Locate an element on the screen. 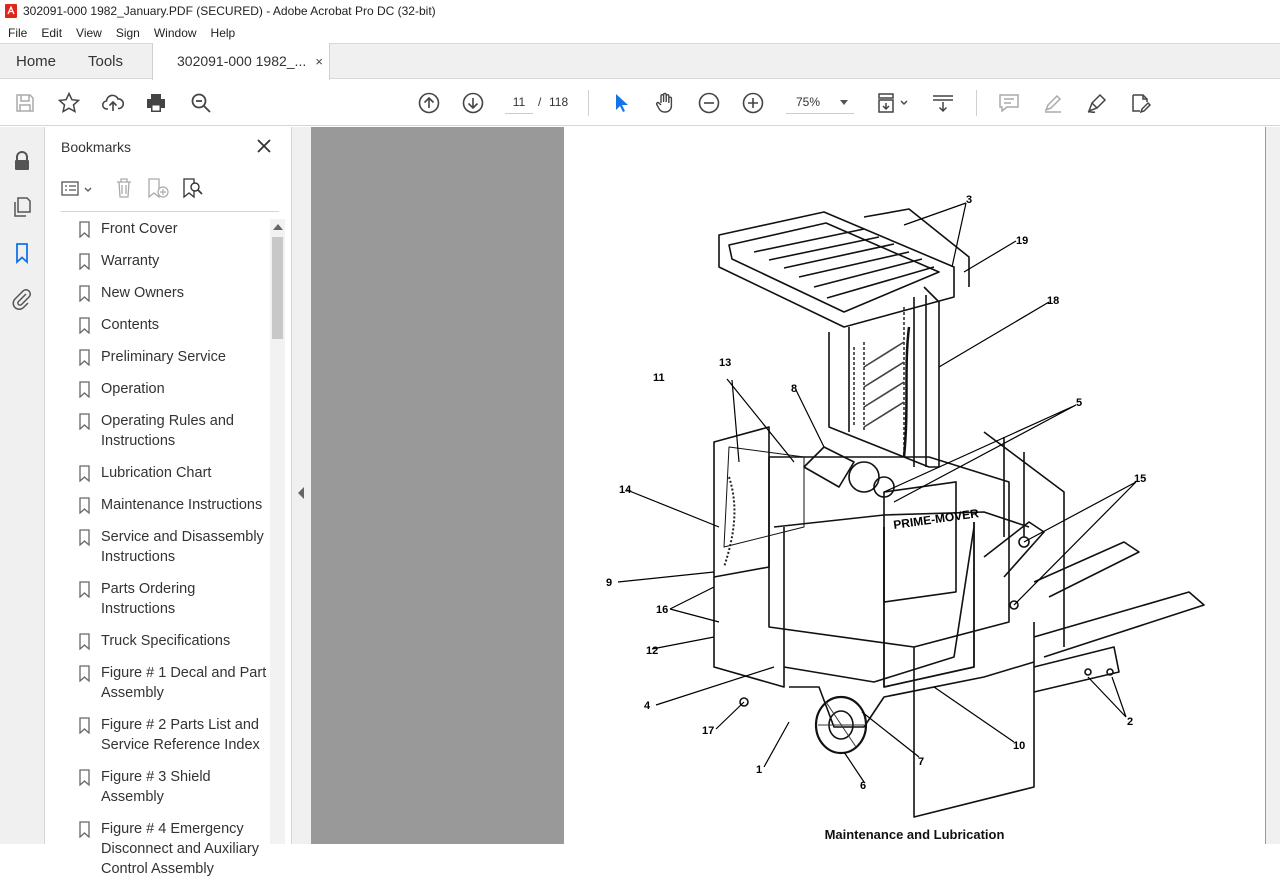 Image resolution: width=1280 pixels, height=891 pixels. zoom-search-icon is located at coordinates (201, 103).